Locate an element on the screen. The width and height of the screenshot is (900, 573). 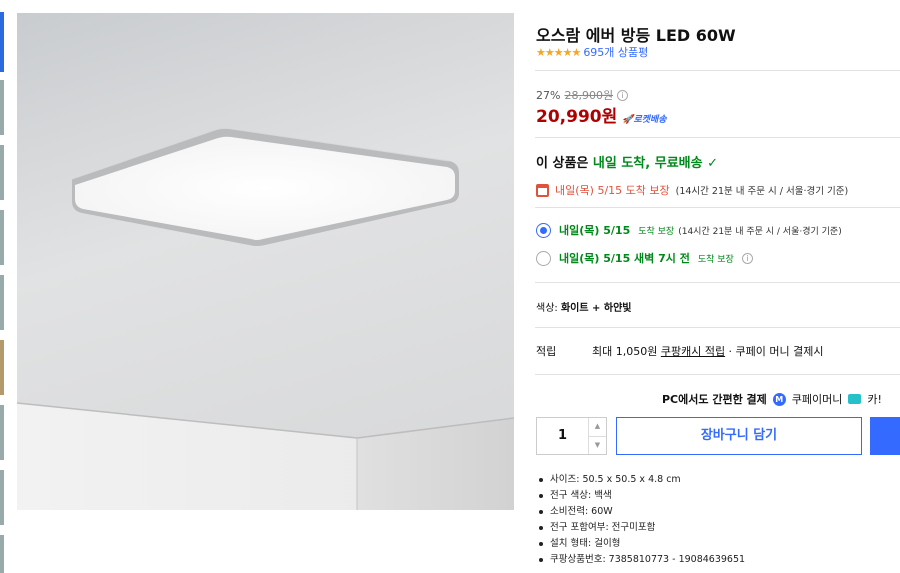
coupay-label: 쿠페이머니 is located at coordinates (817, 399).